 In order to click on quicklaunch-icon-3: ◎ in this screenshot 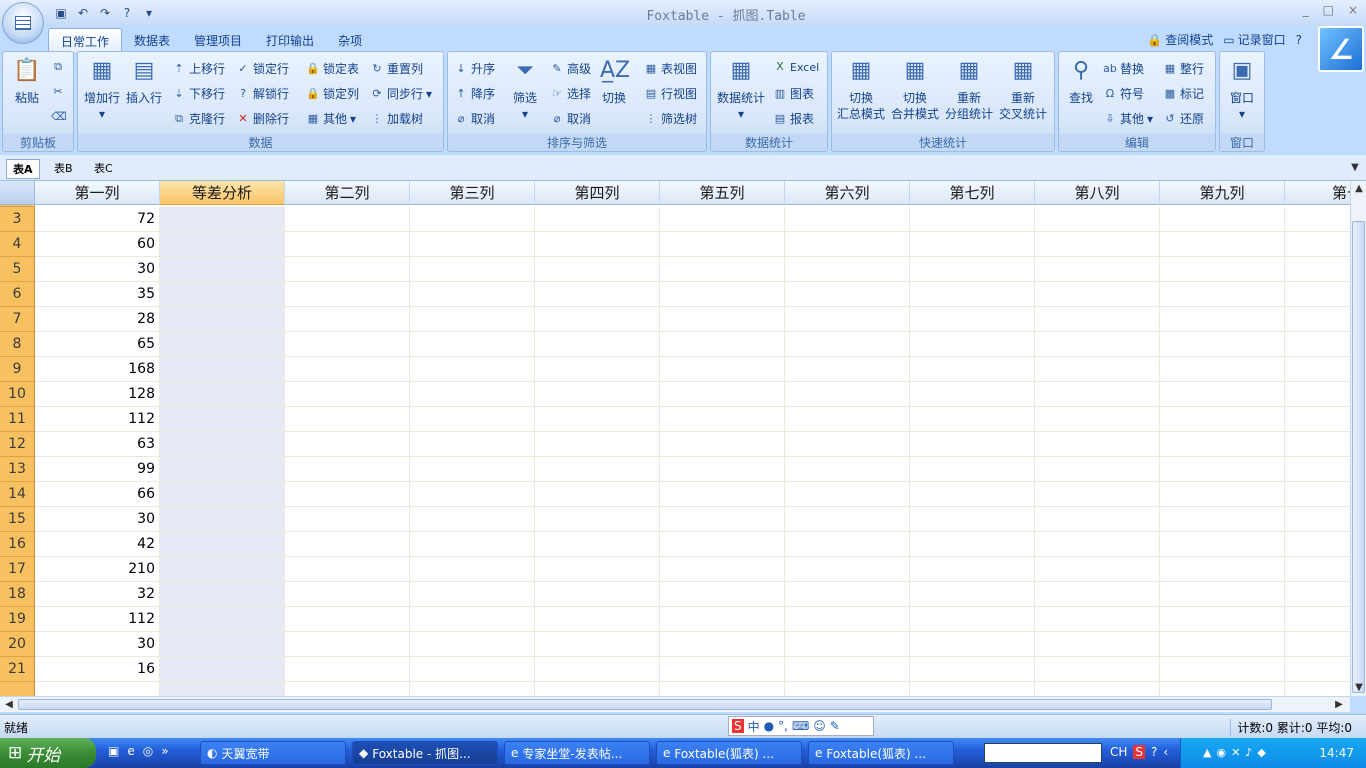, I will do `click(148, 751)`.